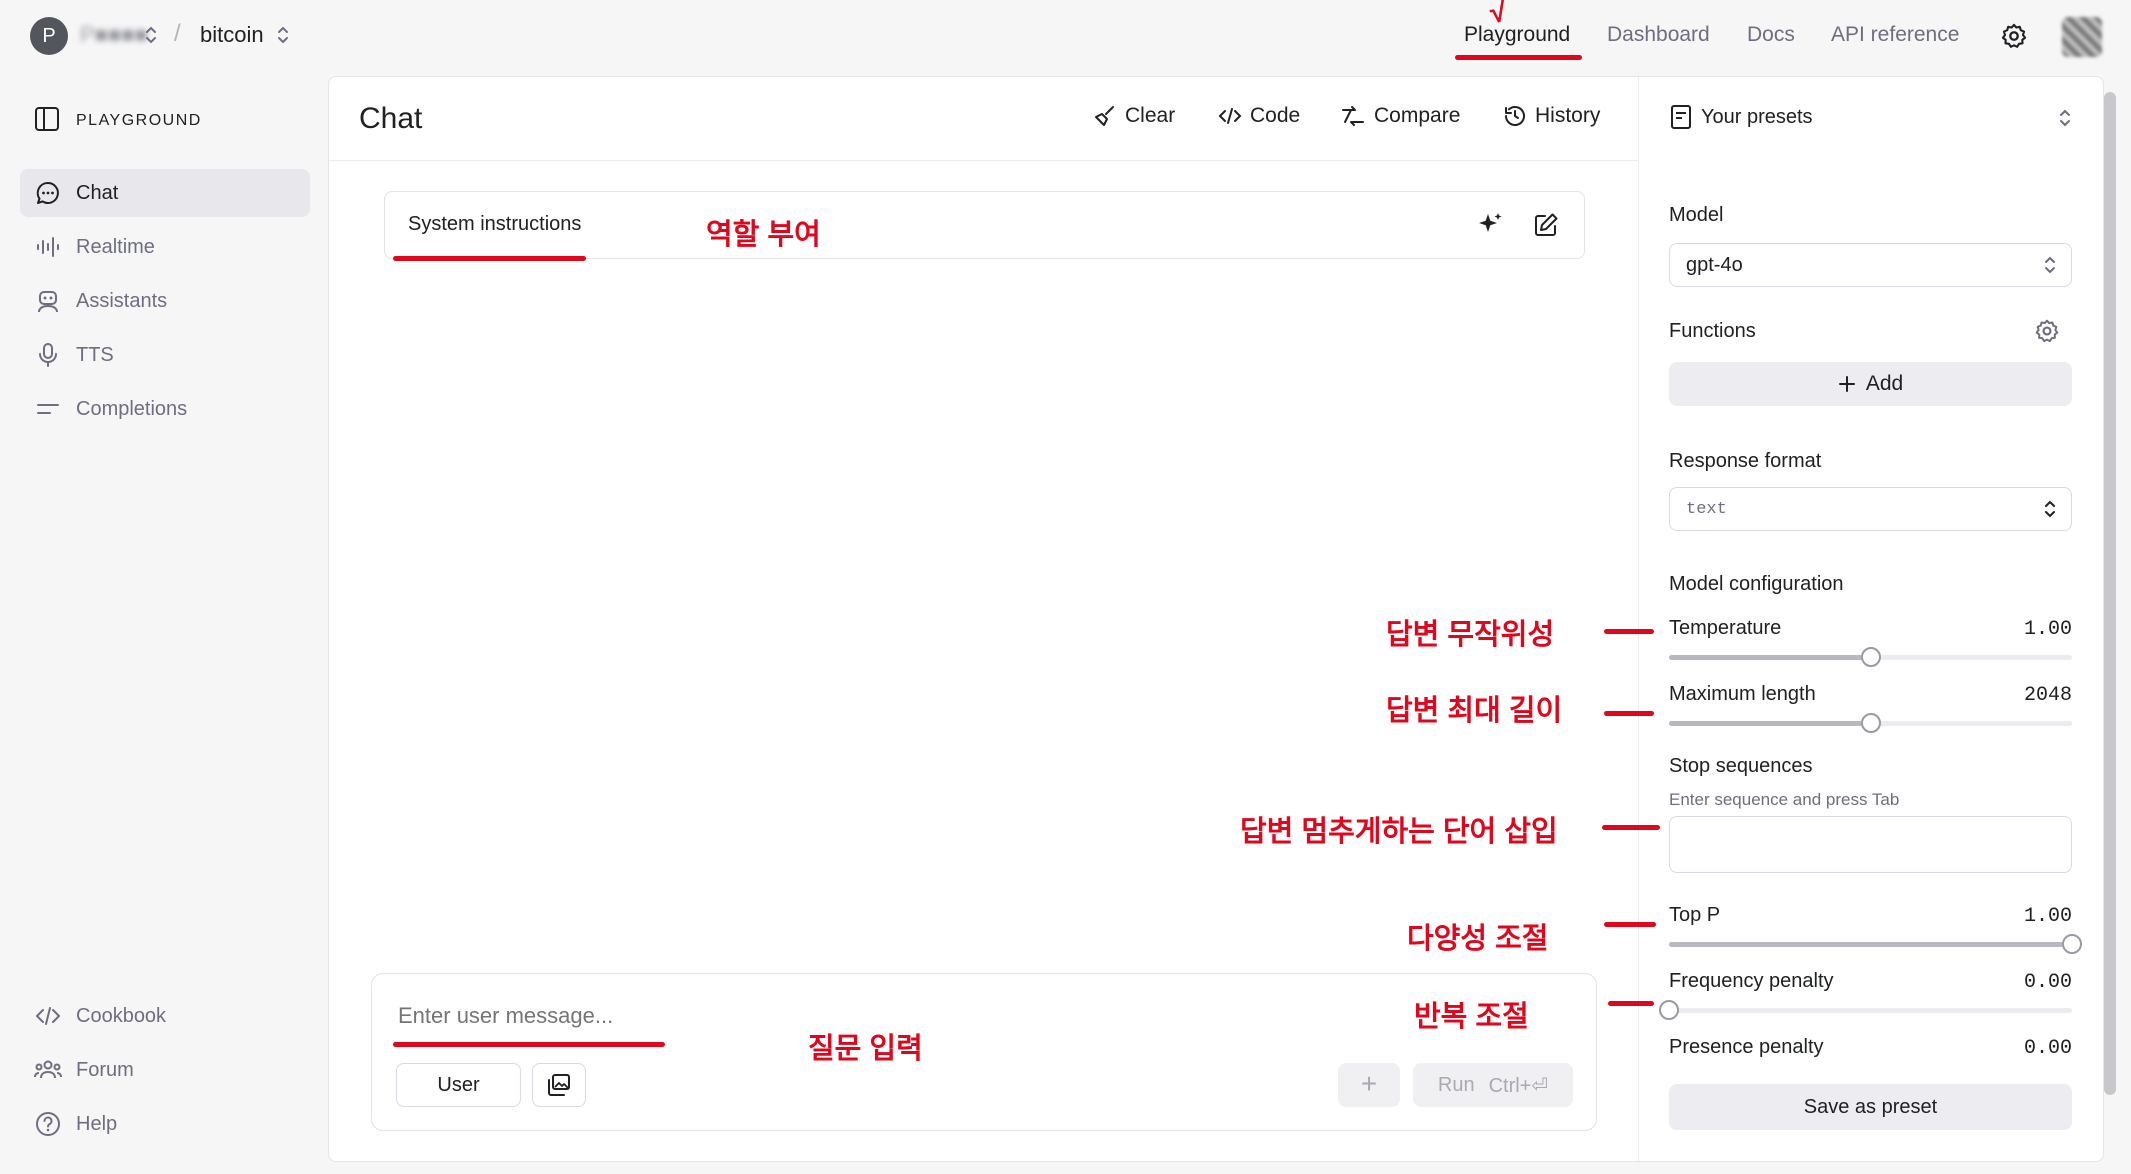  I want to click on attach-image-button, so click(559, 1085).